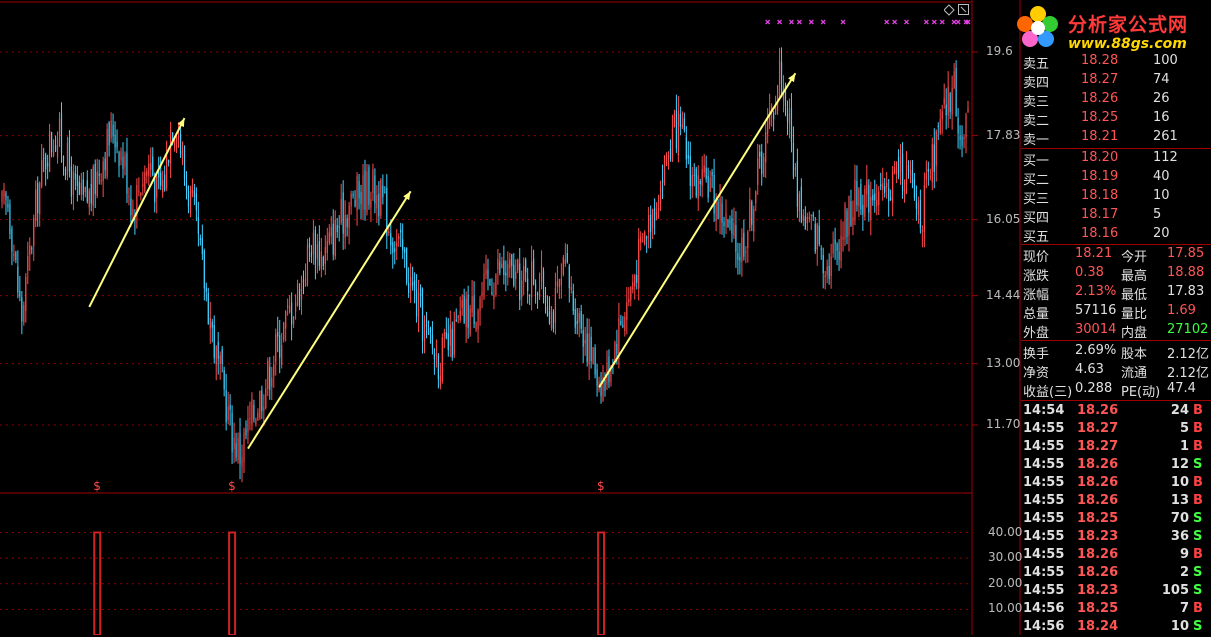 Image resolution: width=1211 pixels, height=637 pixels. I want to click on bid-row: 买三 18.18 10, so click(1116, 197).